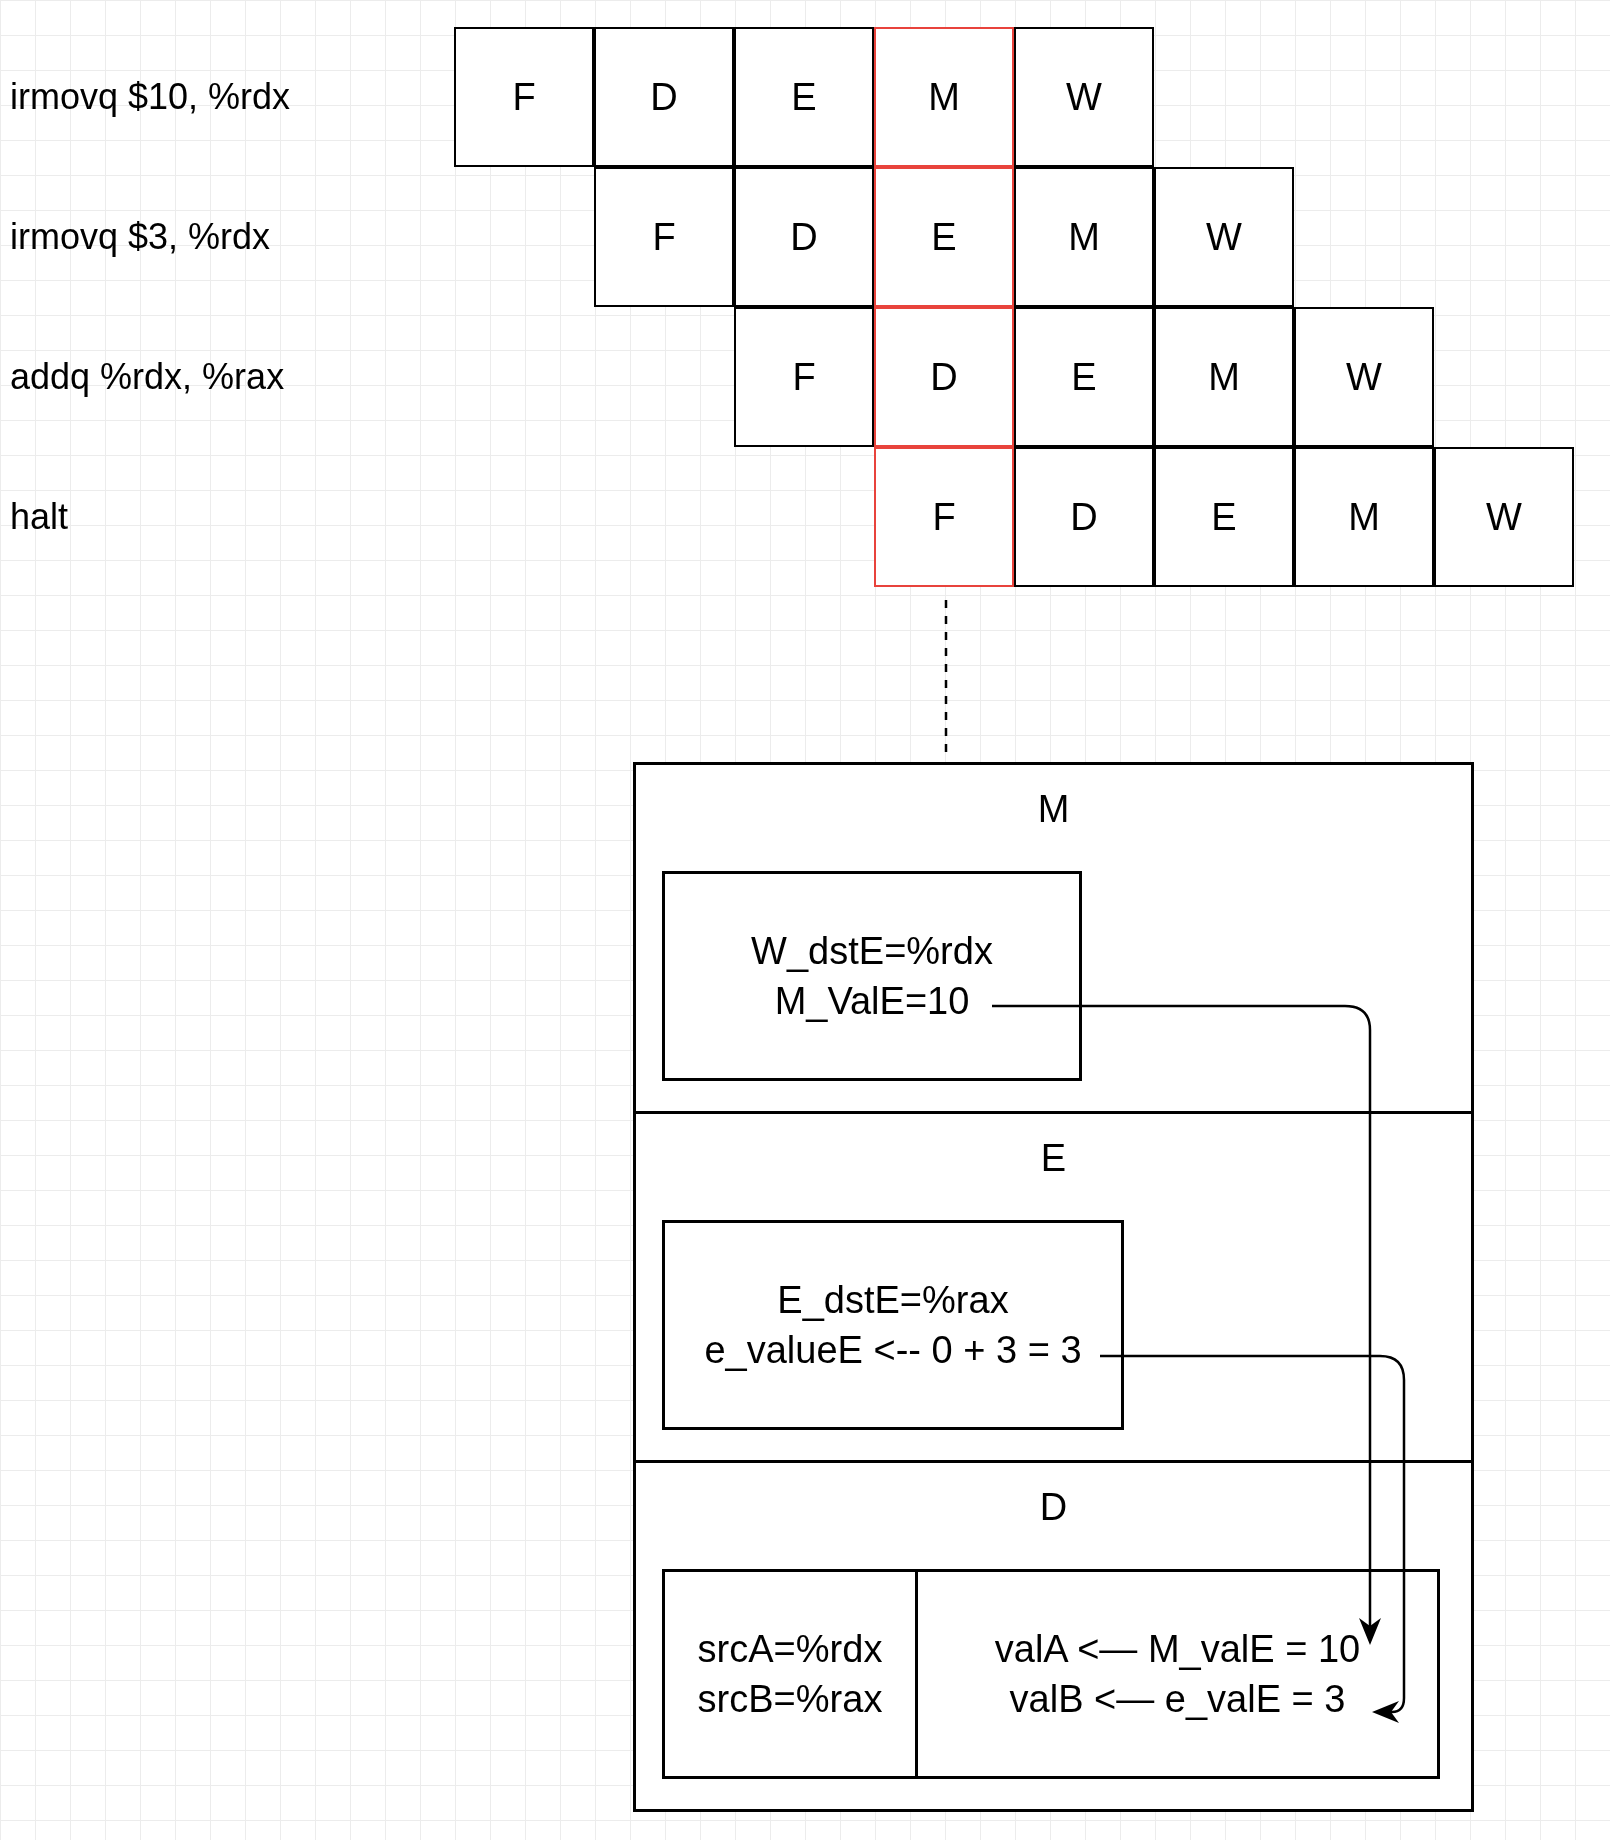  What do you see at coordinates (872, 951) in the screenshot?
I see `register-text: W_dstE=%rdx` at bounding box center [872, 951].